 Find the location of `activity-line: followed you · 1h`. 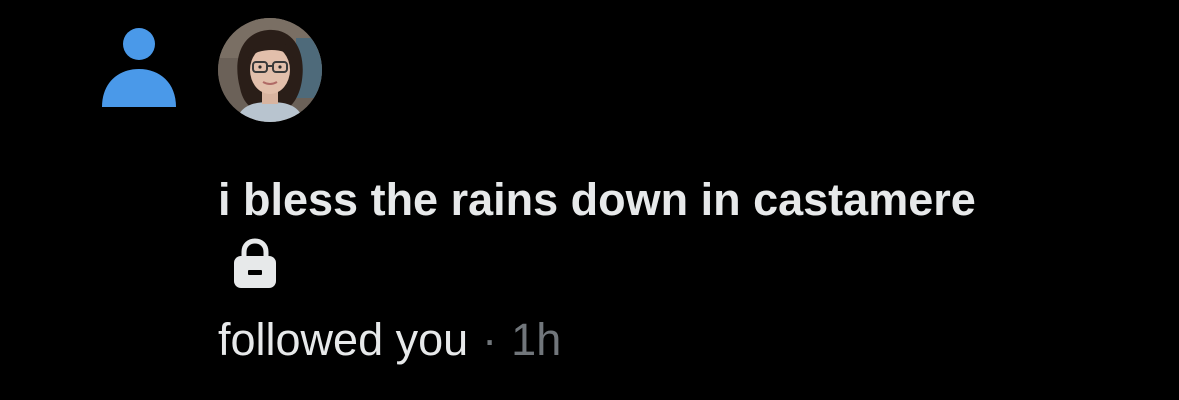

activity-line: followed you · 1h is located at coordinates (389, 340).